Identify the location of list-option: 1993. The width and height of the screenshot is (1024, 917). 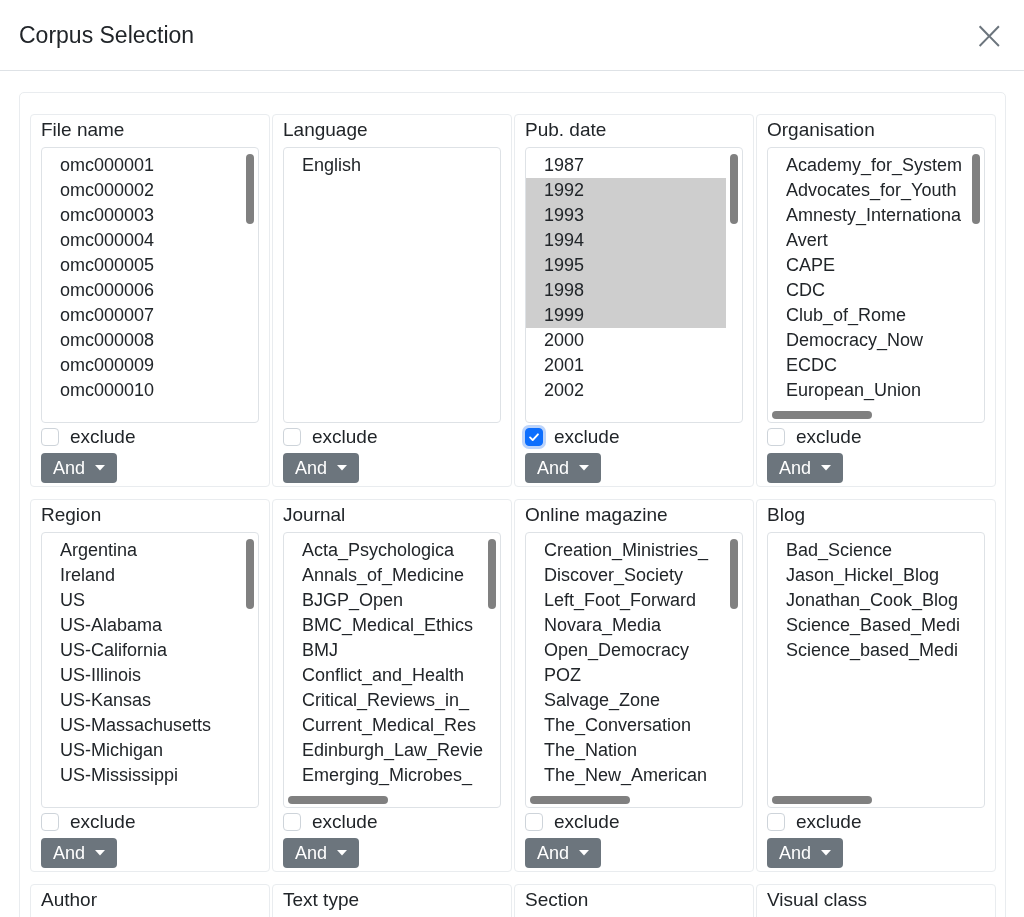
(626, 215).